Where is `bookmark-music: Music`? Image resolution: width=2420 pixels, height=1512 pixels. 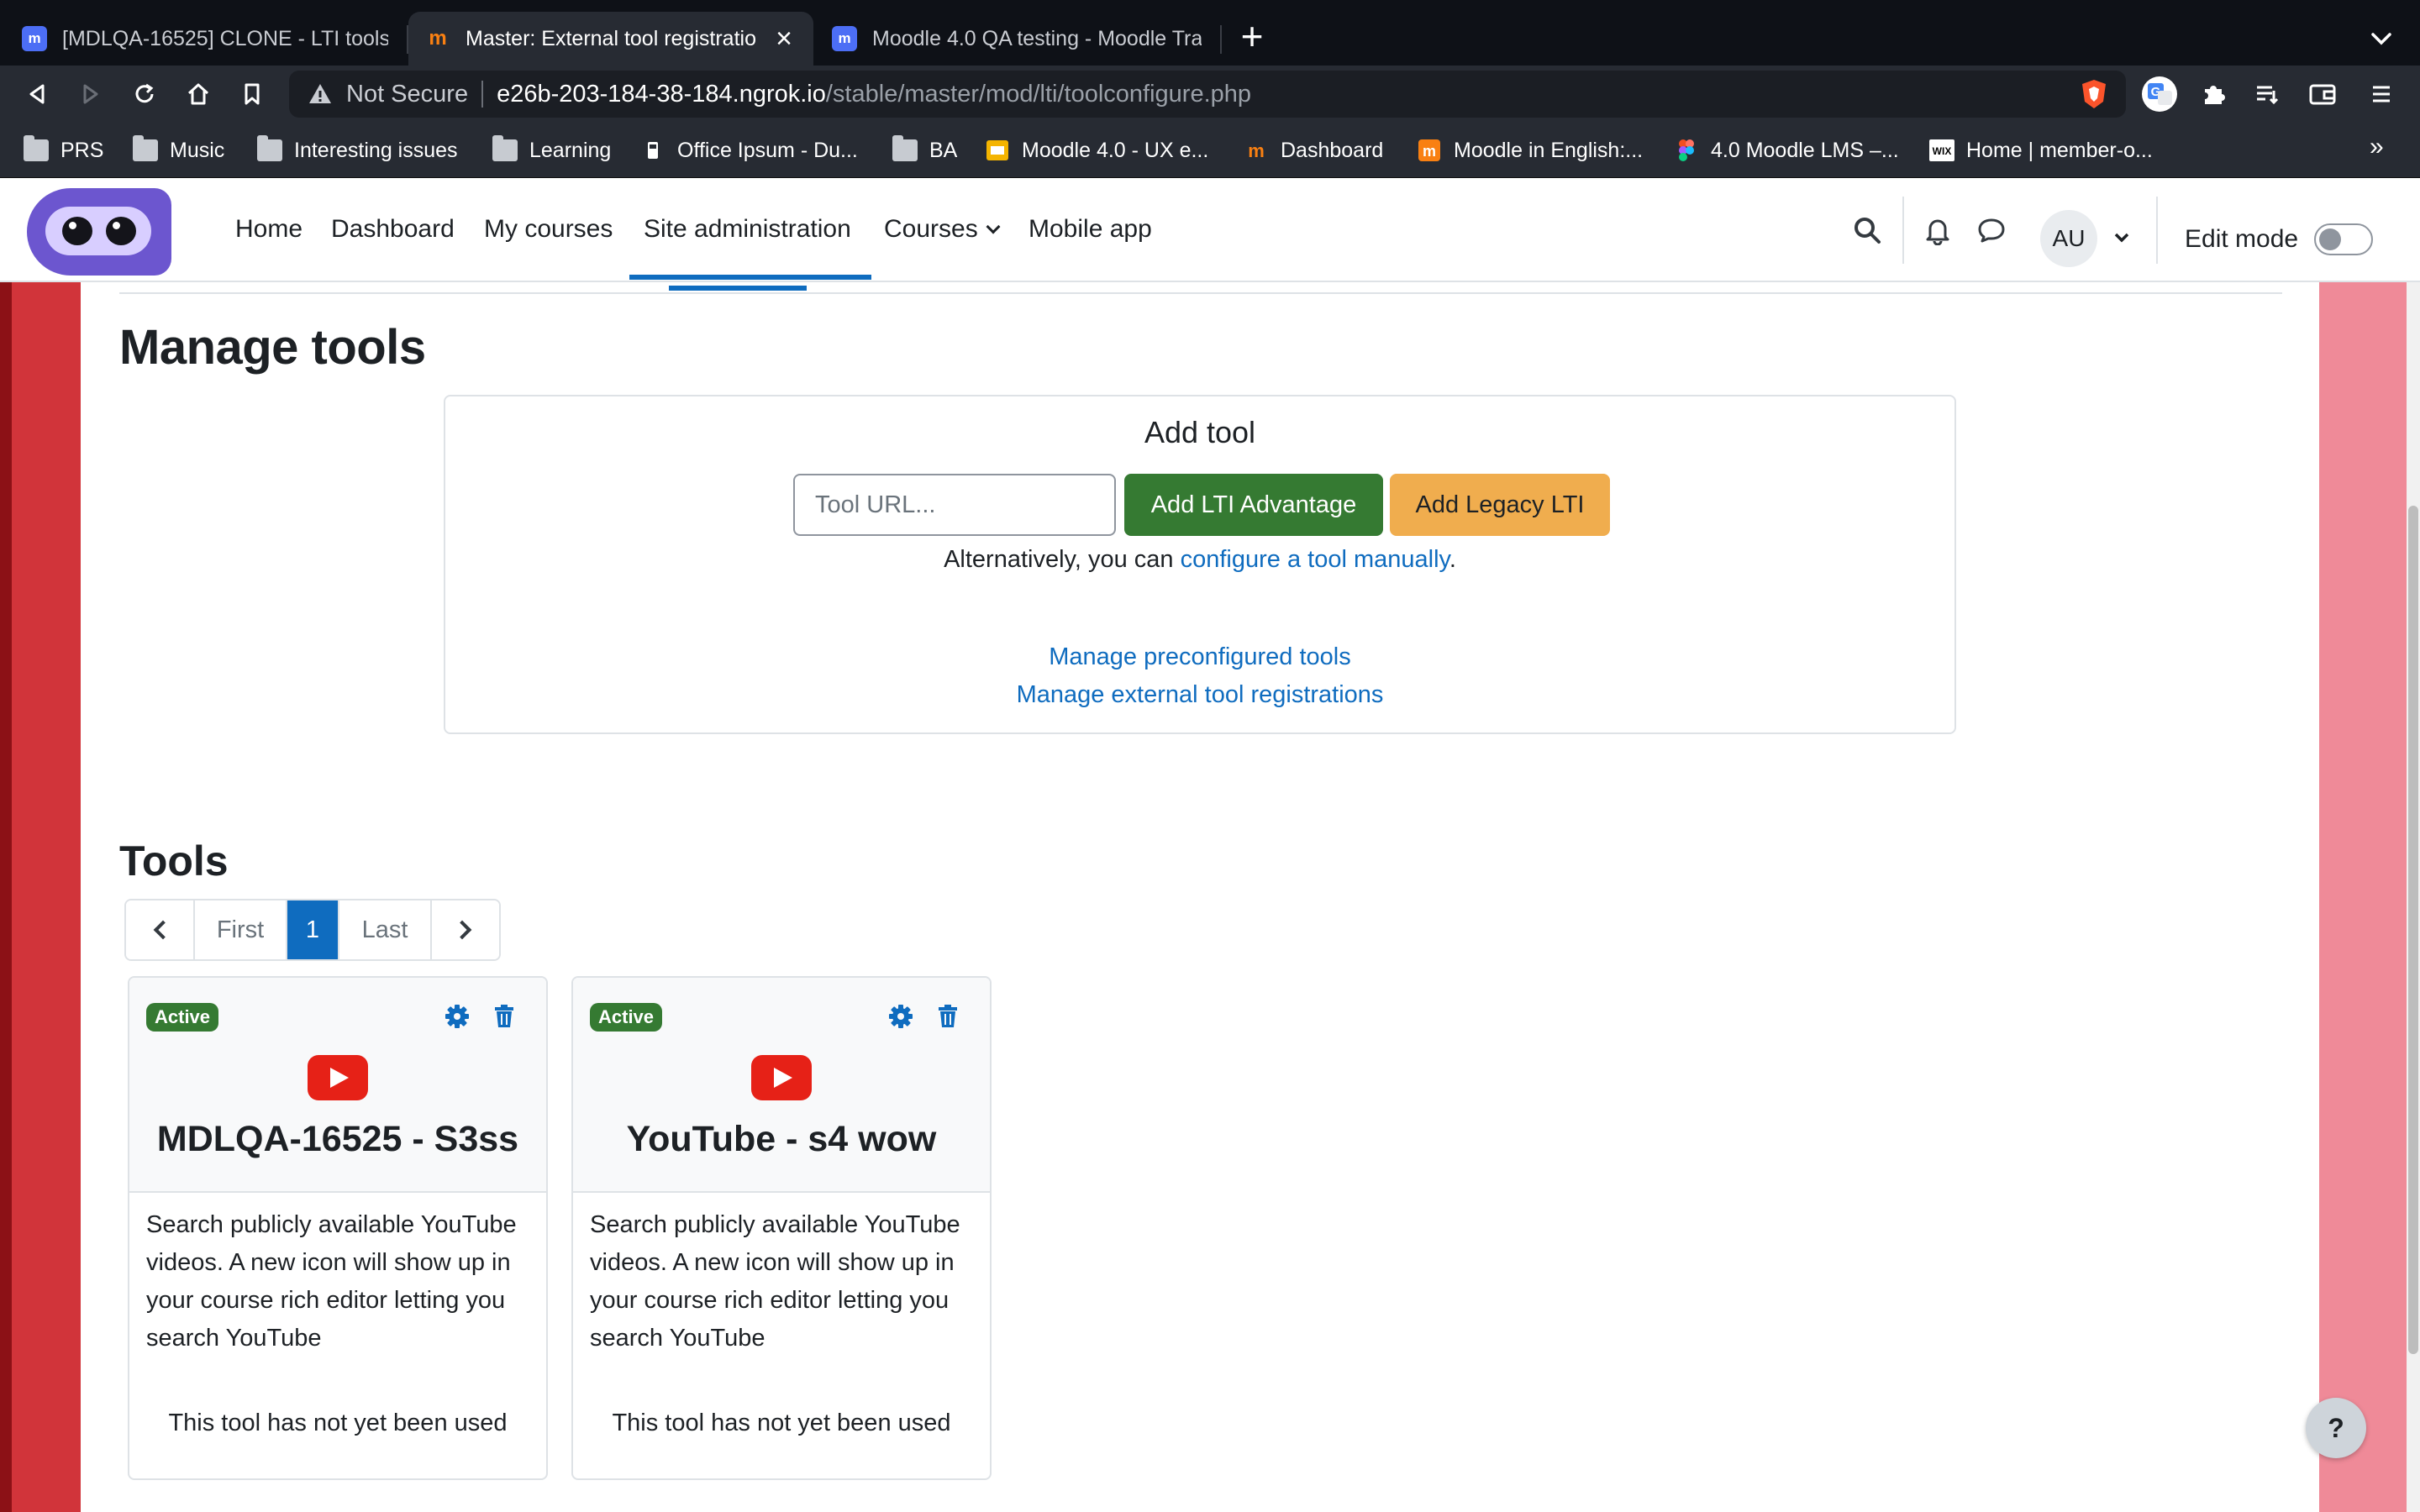 bookmark-music: Music is located at coordinates (178, 150).